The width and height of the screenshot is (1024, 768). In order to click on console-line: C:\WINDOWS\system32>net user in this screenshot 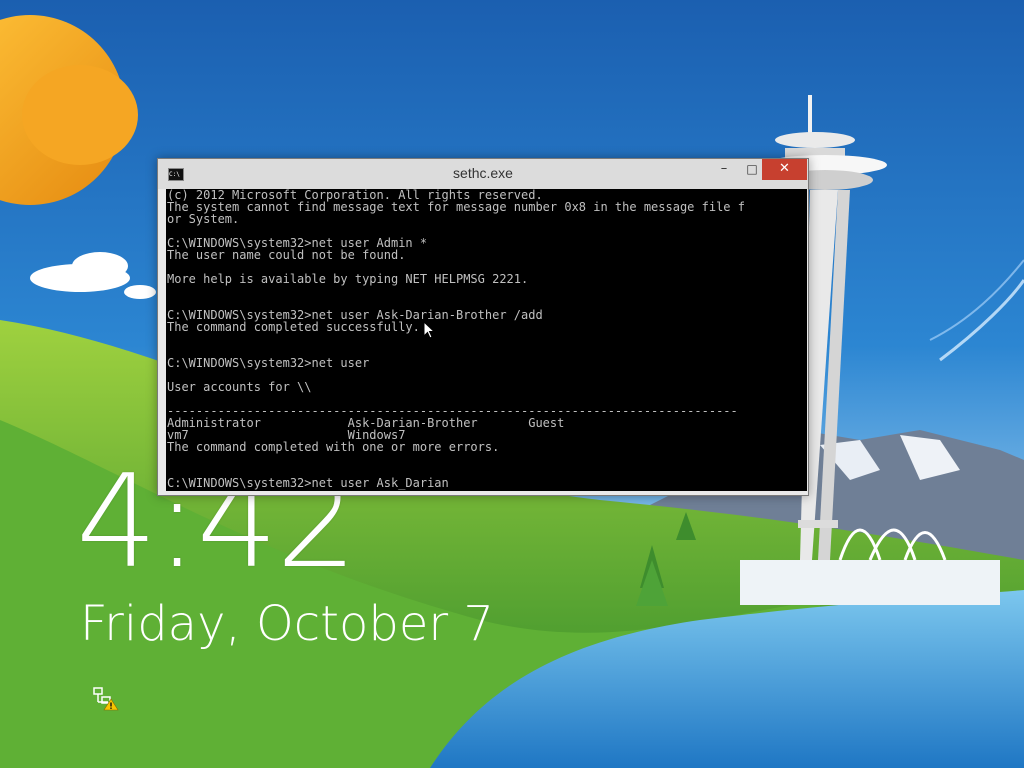, I will do `click(268, 363)`.